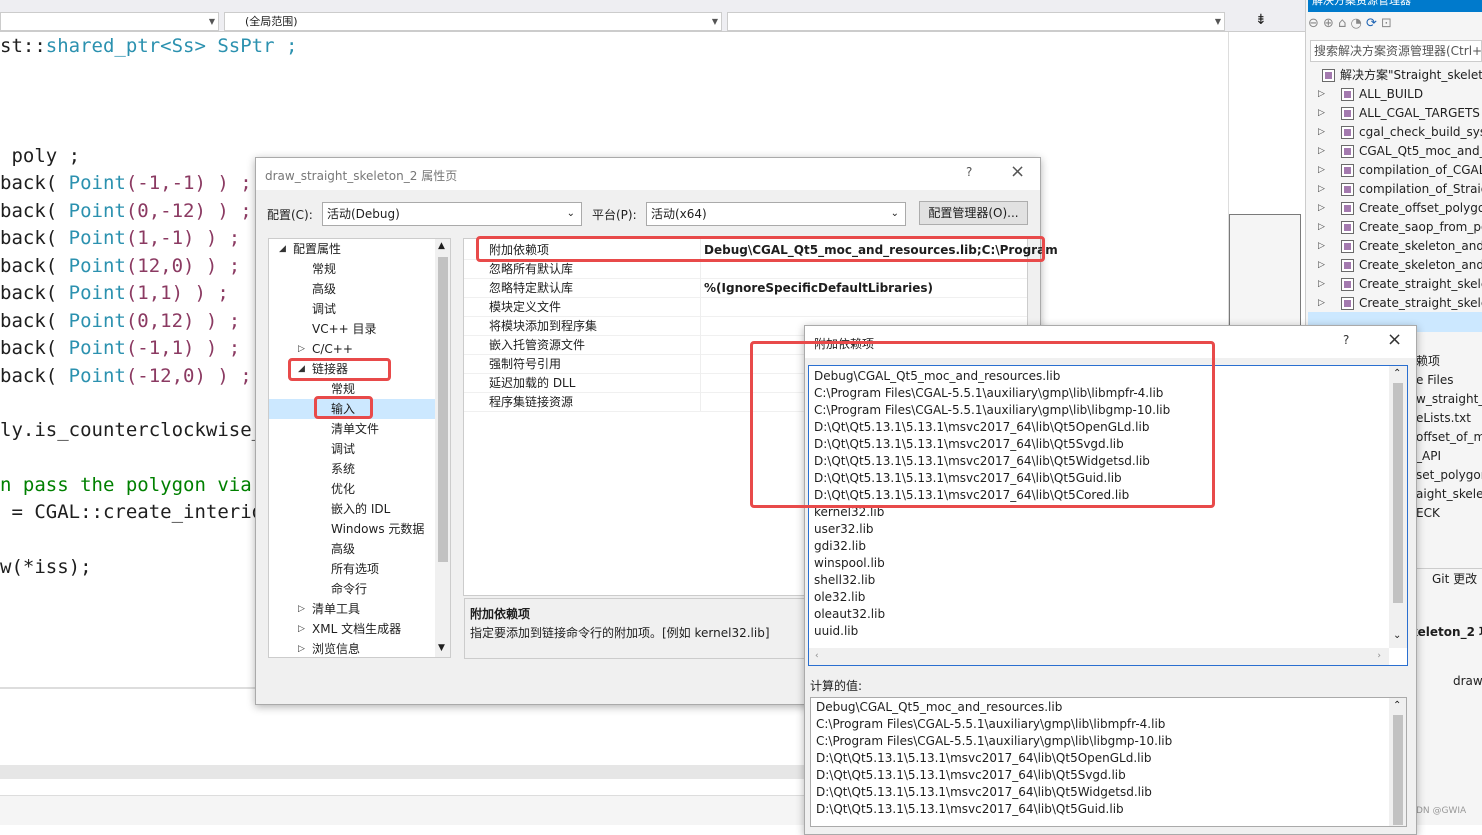 This screenshot has width=1482, height=835. I want to click on solution-item: compilation_of_Straight, so click(1411, 189).